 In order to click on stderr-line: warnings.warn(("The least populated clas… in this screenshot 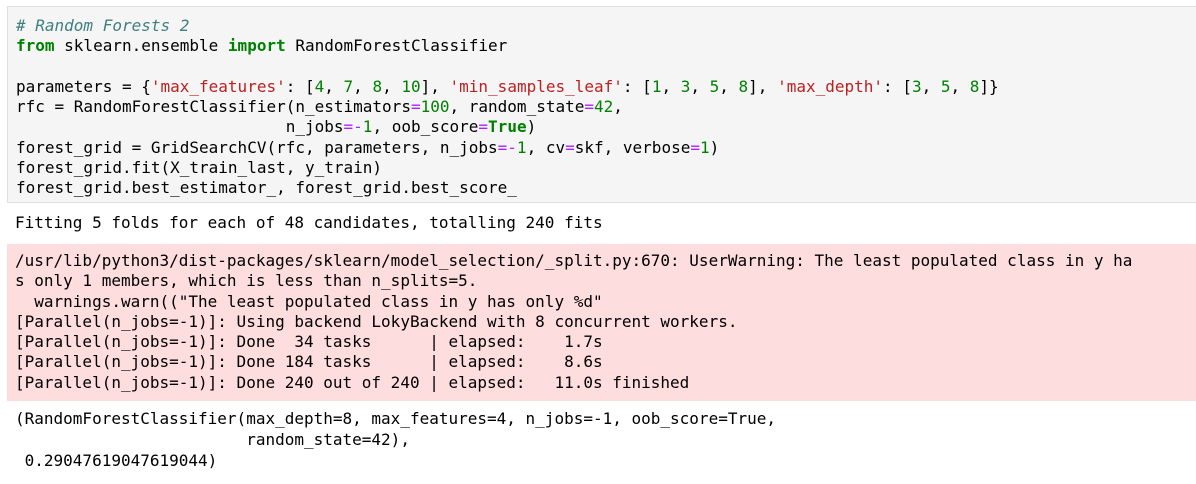, I will do `click(309, 301)`.